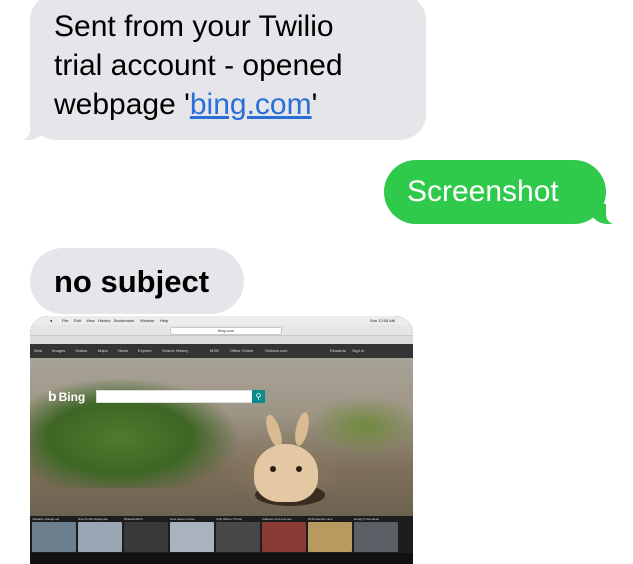 Image resolution: width=633 pixels, height=564 pixels. What do you see at coordinates (46, 519) in the screenshot?
I see `news-caption: Valuable change out` at bounding box center [46, 519].